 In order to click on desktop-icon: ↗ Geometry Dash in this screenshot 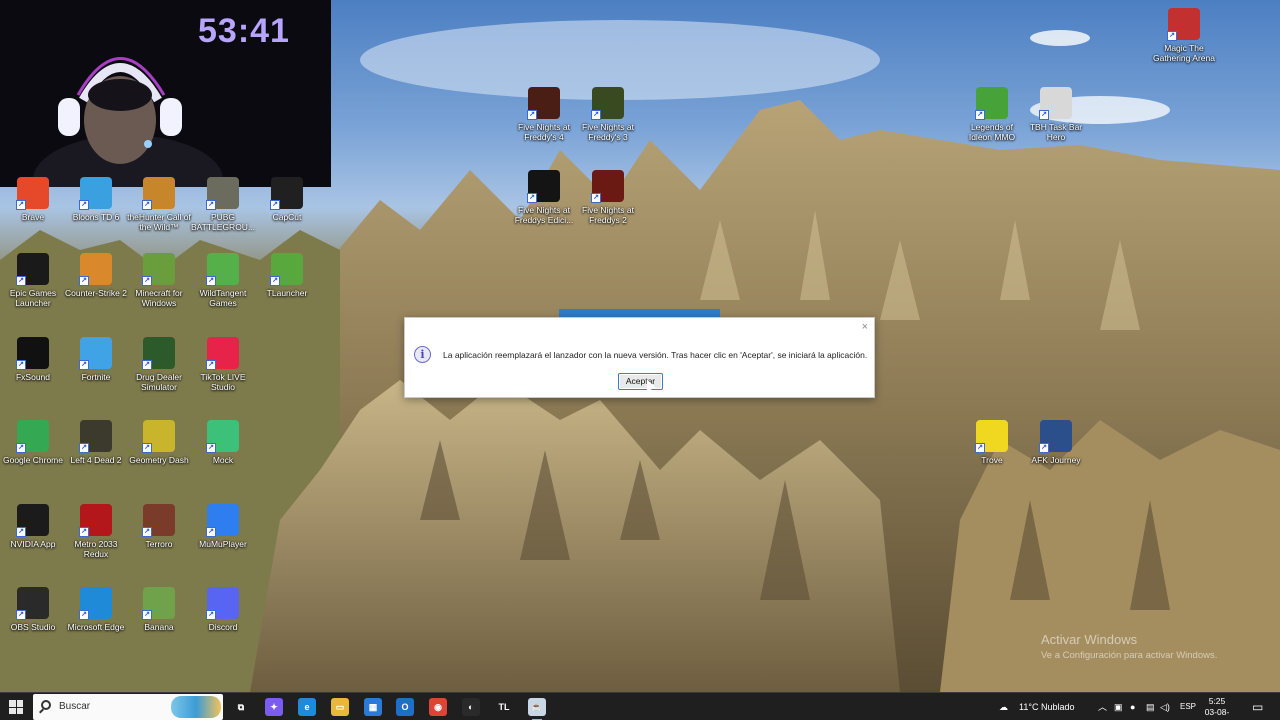, I will do `click(159, 442)`.